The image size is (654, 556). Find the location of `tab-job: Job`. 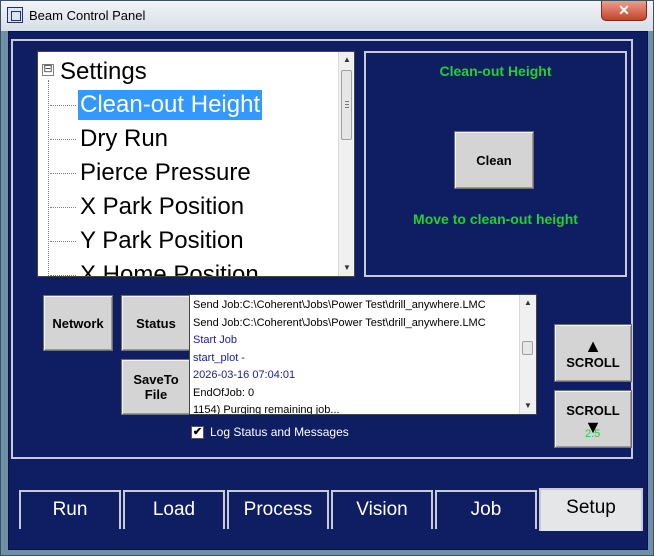

tab-job: Job is located at coordinates (486, 509).